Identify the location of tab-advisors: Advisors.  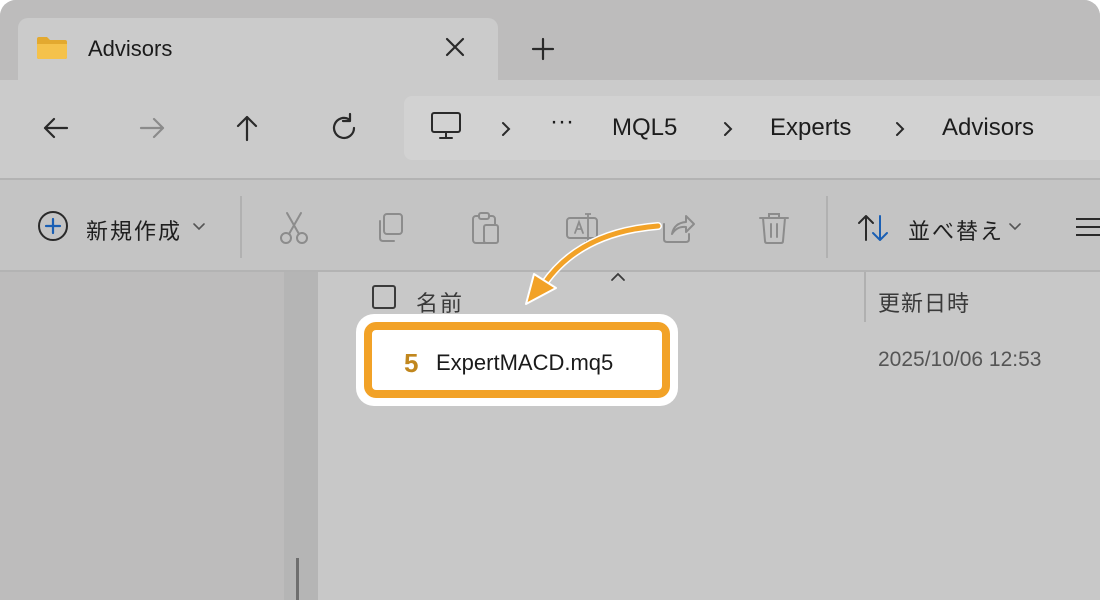
(258, 49).